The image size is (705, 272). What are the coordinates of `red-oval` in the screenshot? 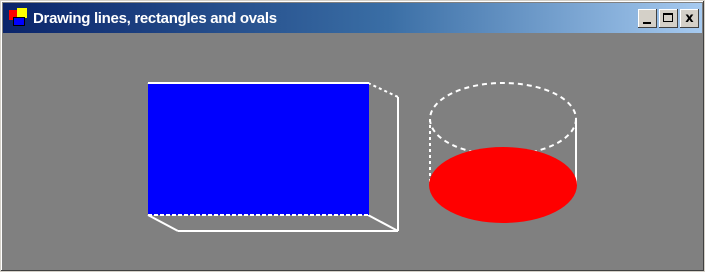 It's located at (503, 185).